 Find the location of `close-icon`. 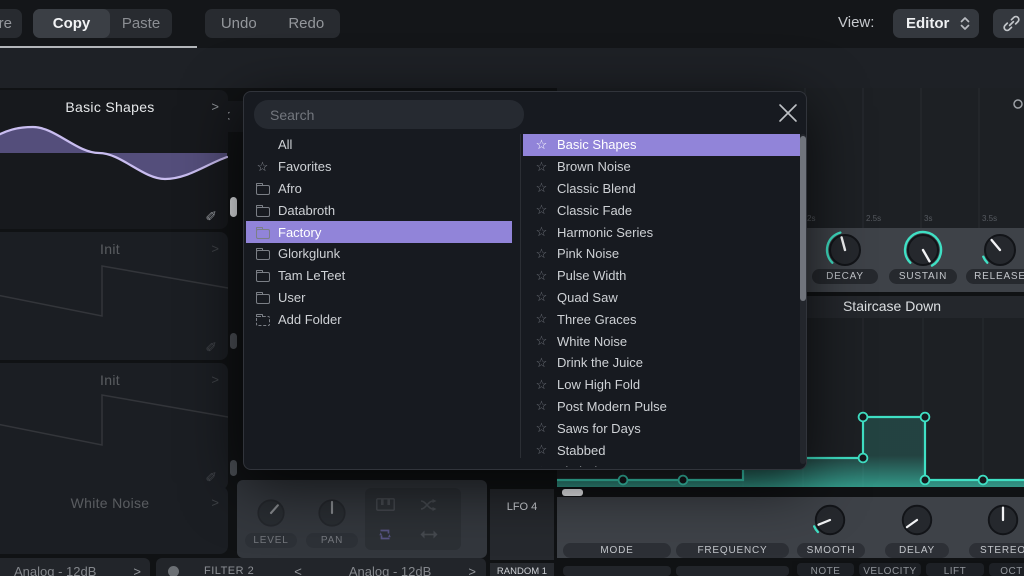

close-icon is located at coordinates (788, 113).